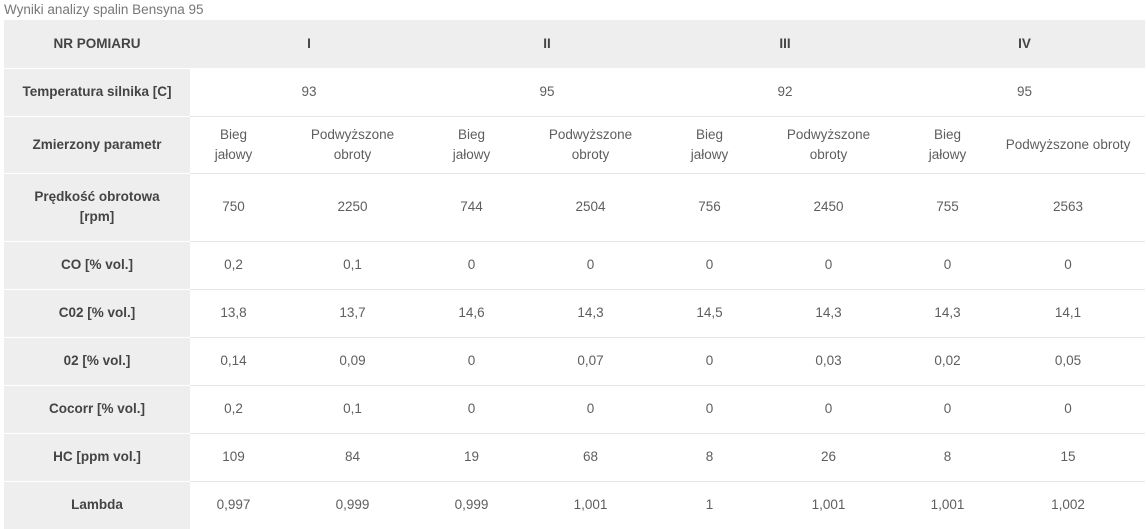 This screenshot has height=529, width=1146. Describe the element at coordinates (829, 361) in the screenshot. I see `data-cell: 0,03` at that location.